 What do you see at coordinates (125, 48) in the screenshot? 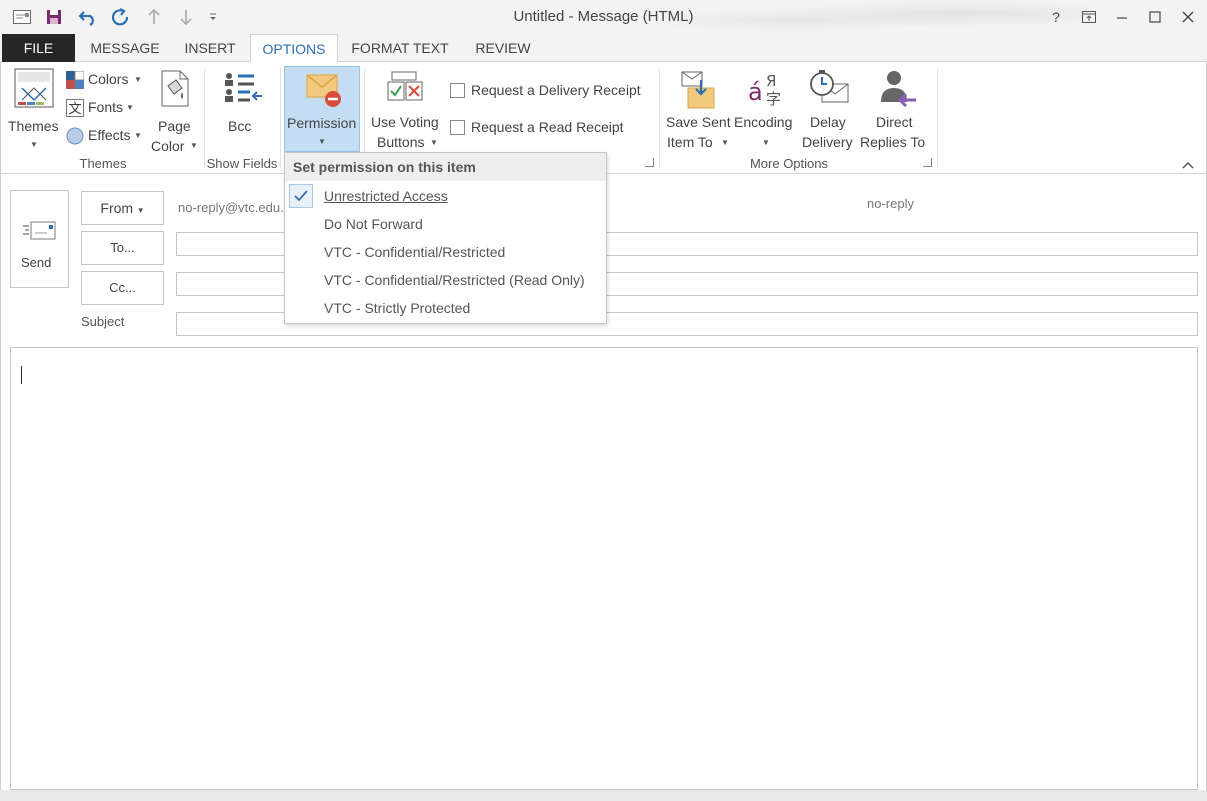
I see `tab-message: MESSAGE` at bounding box center [125, 48].